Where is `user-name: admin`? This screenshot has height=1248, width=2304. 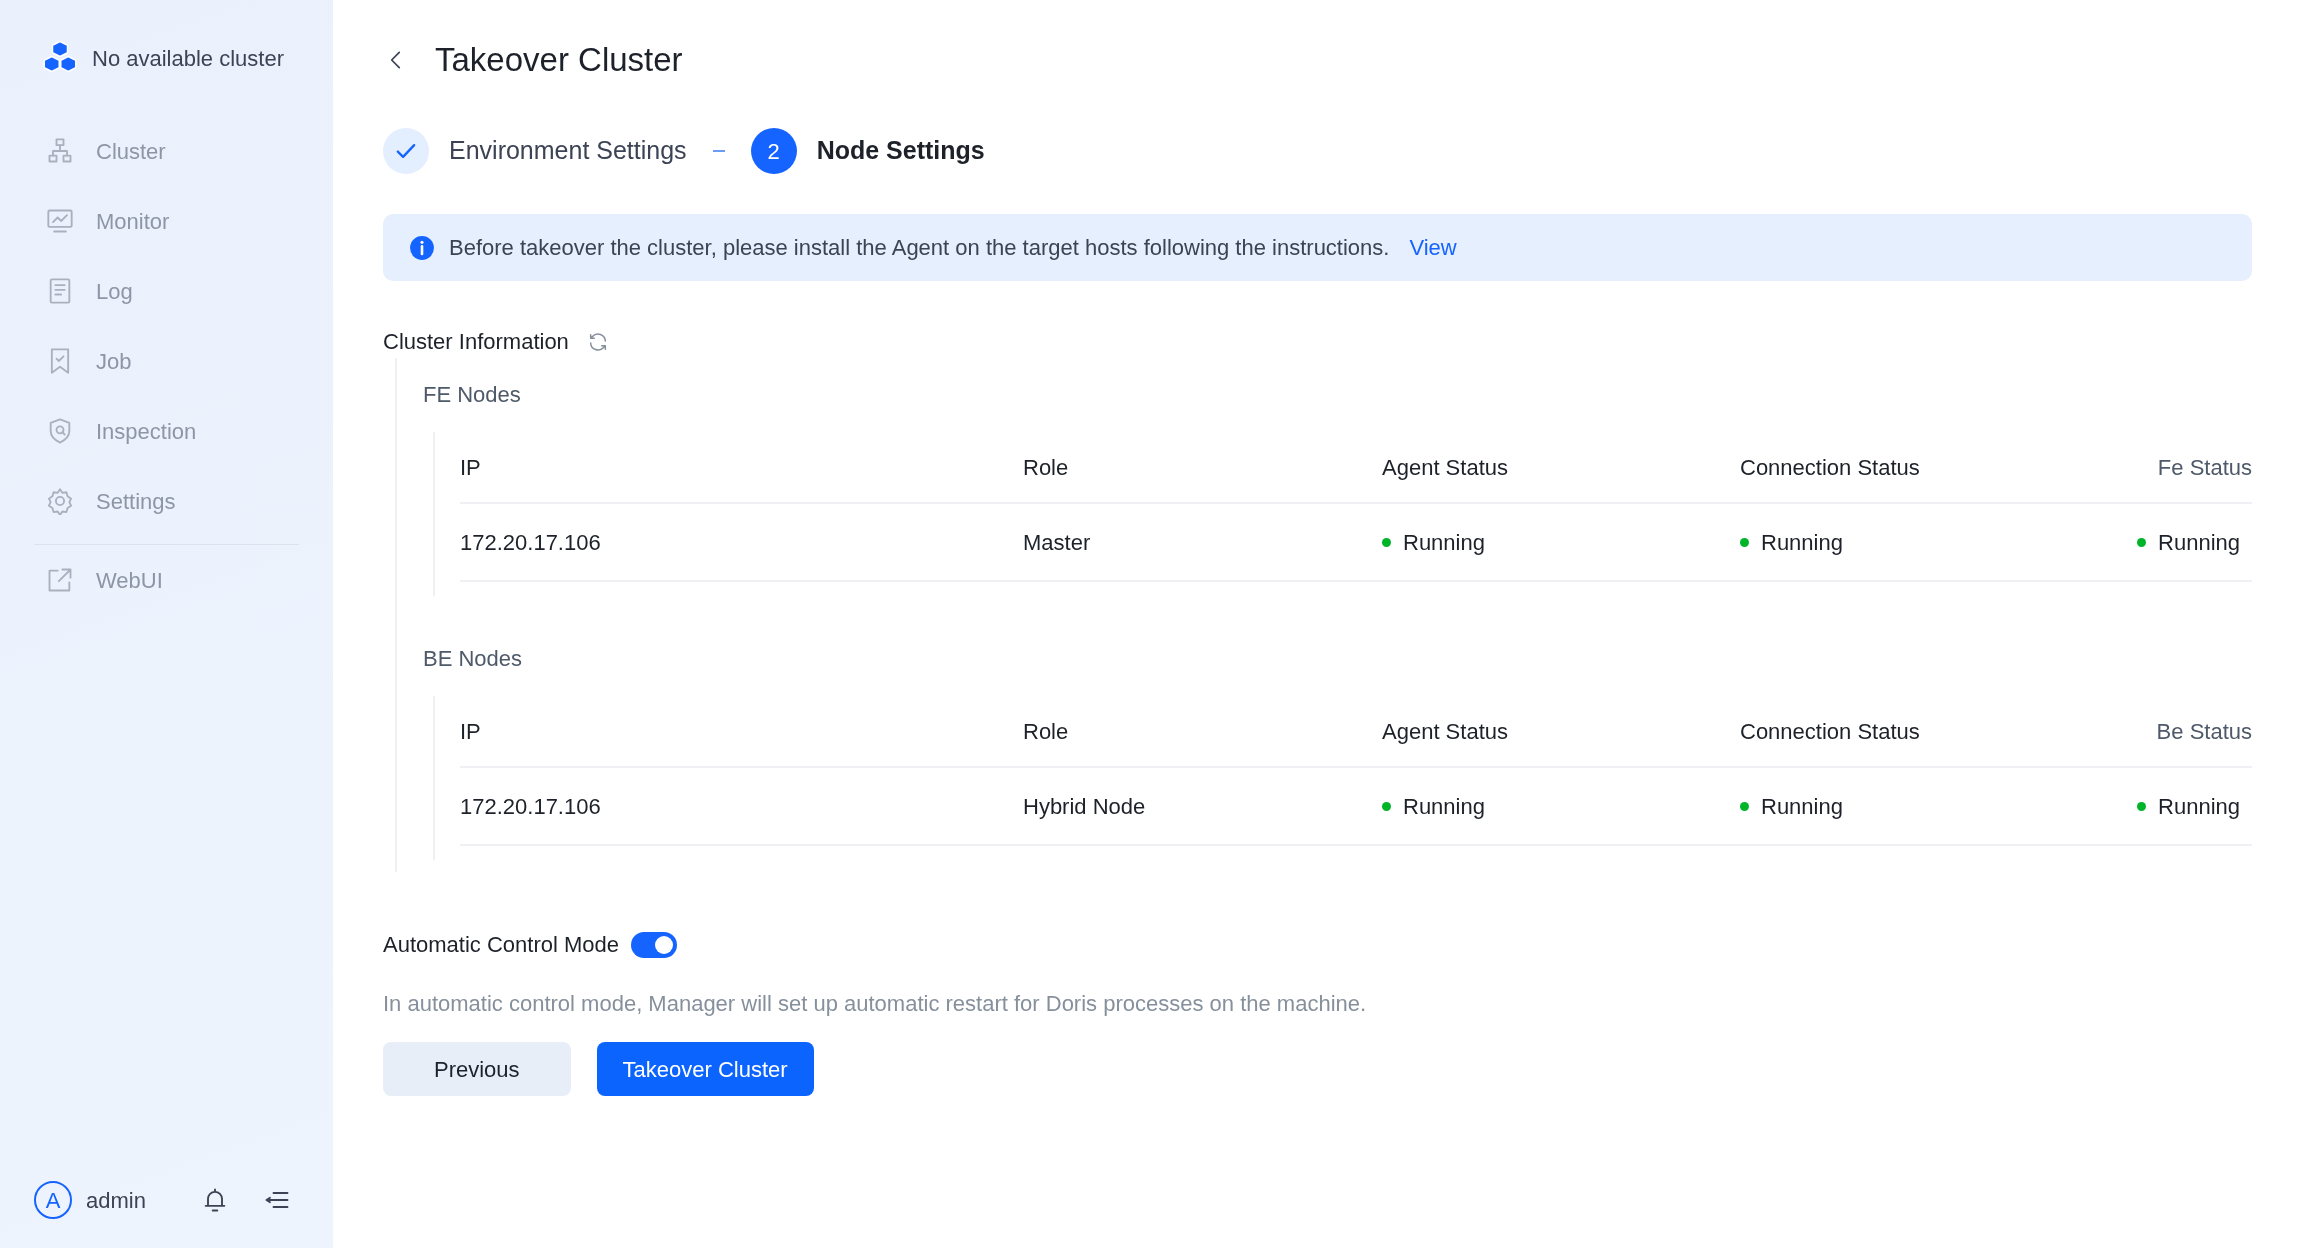 user-name: admin is located at coordinates (116, 1200).